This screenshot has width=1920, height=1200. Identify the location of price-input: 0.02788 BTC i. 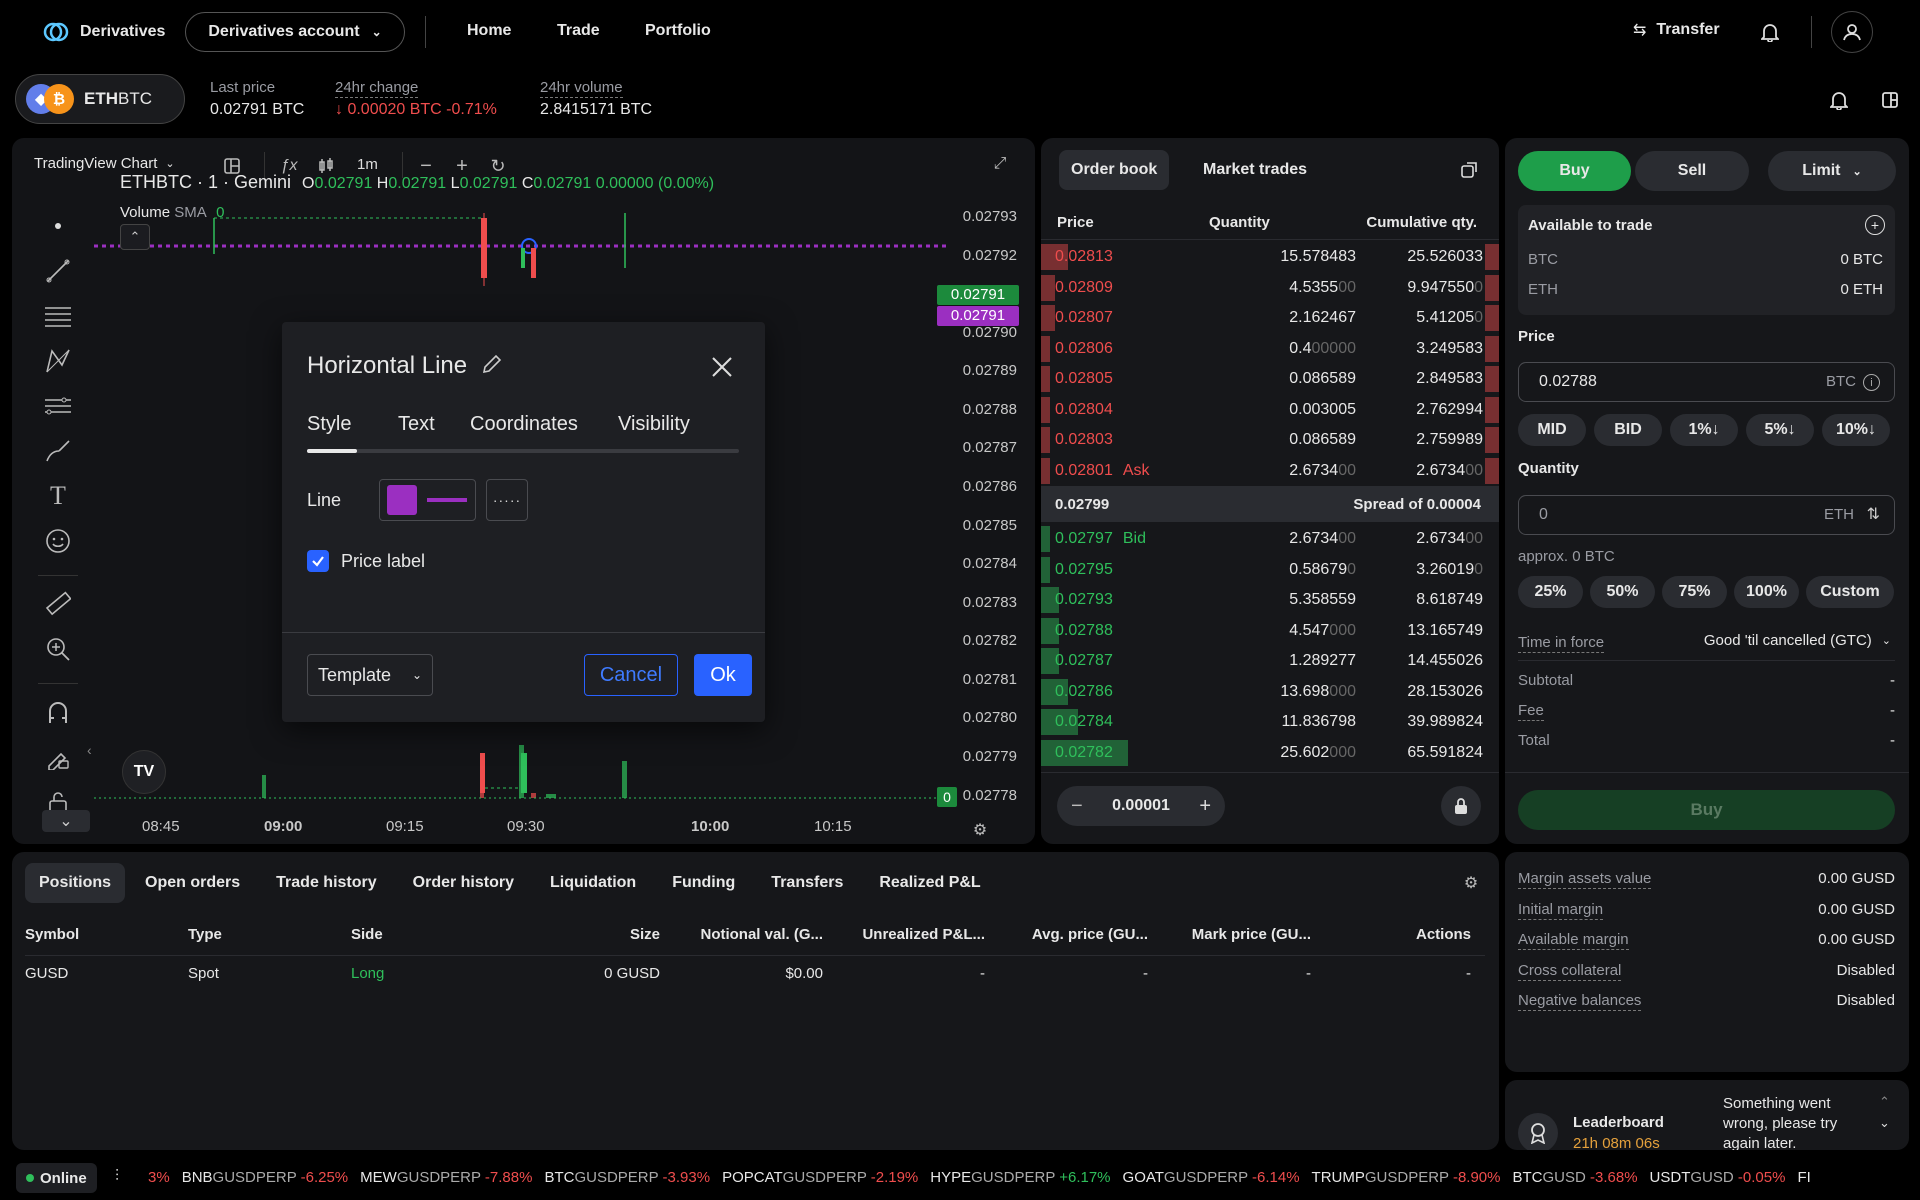
(1706, 382).